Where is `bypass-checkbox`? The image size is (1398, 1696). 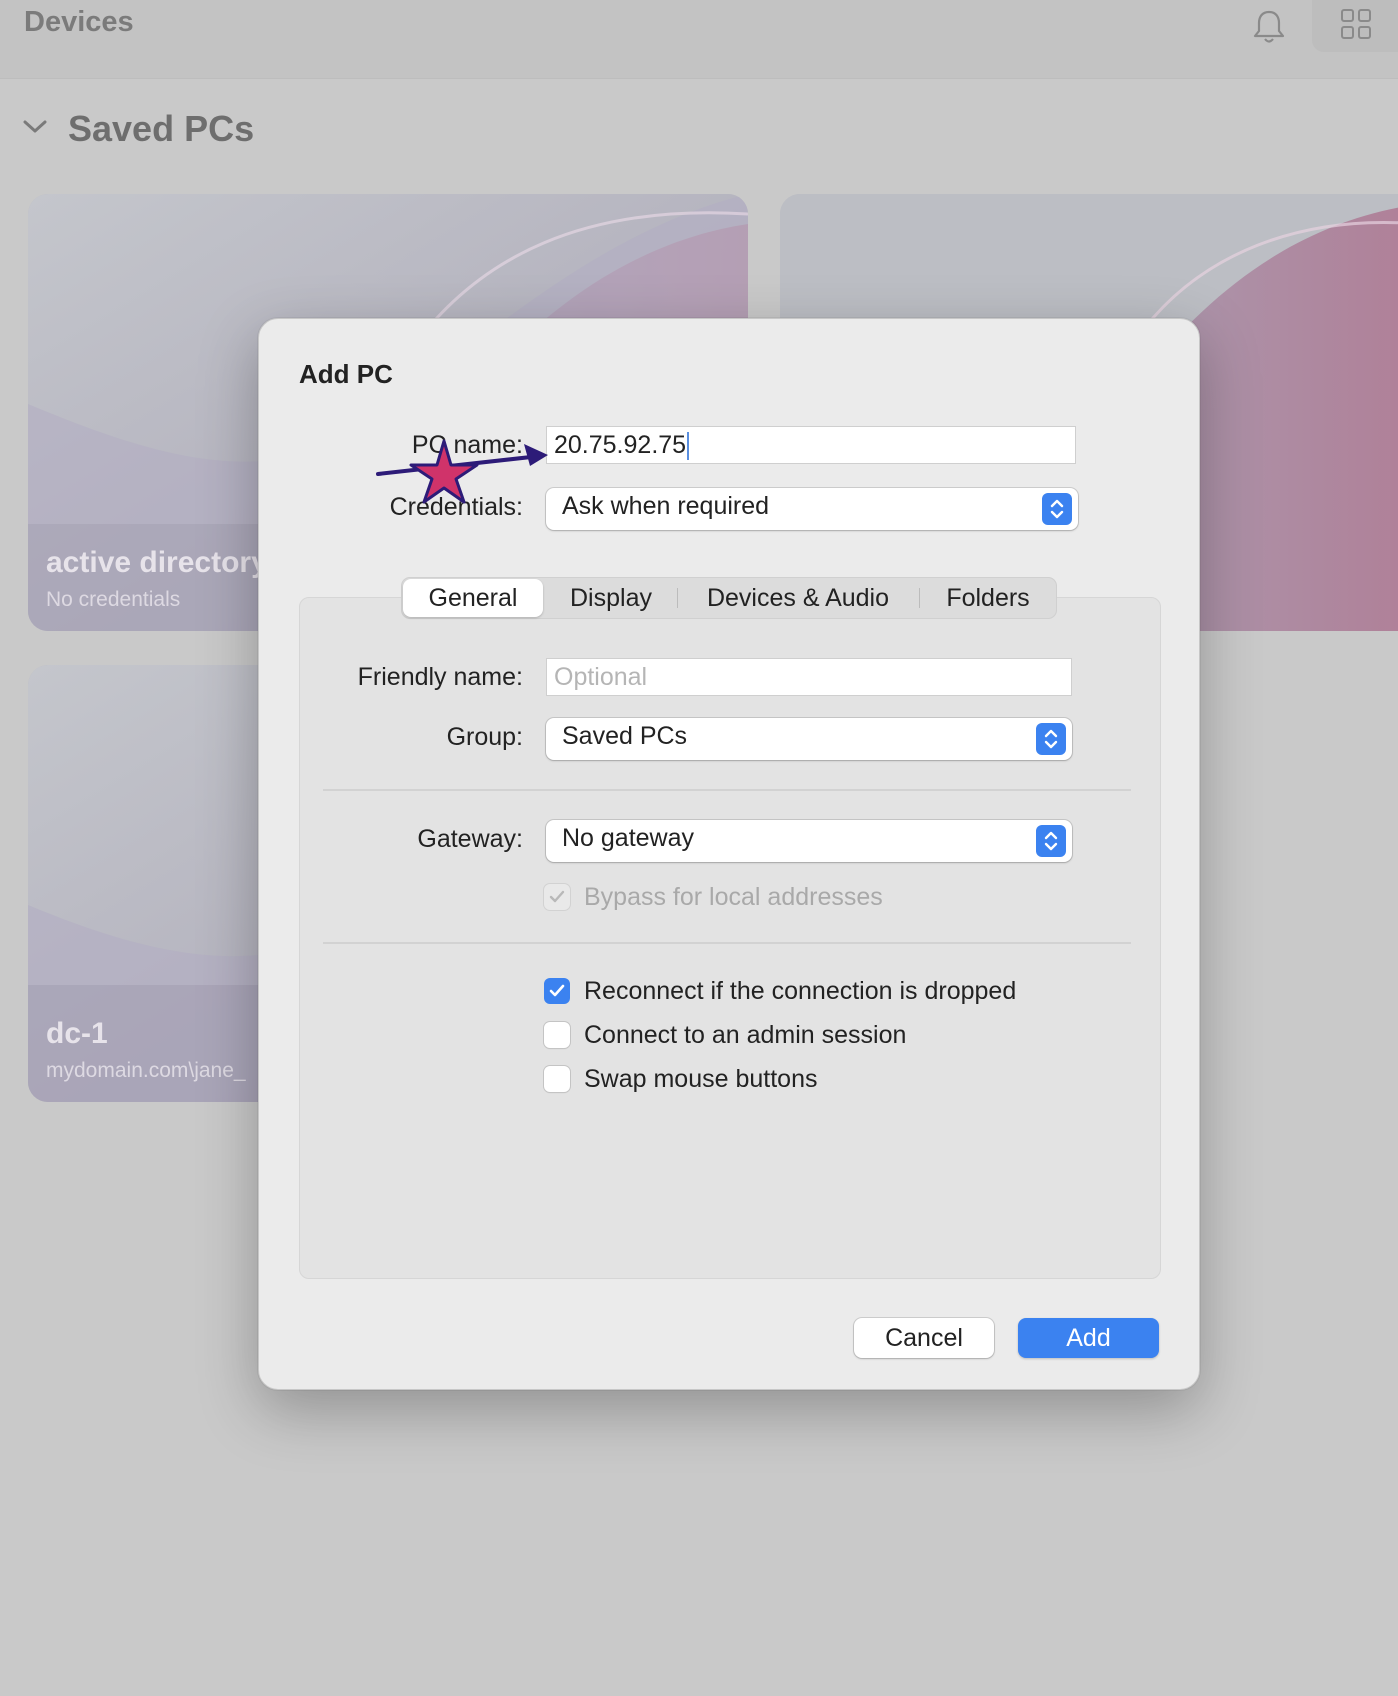 bypass-checkbox is located at coordinates (557, 897).